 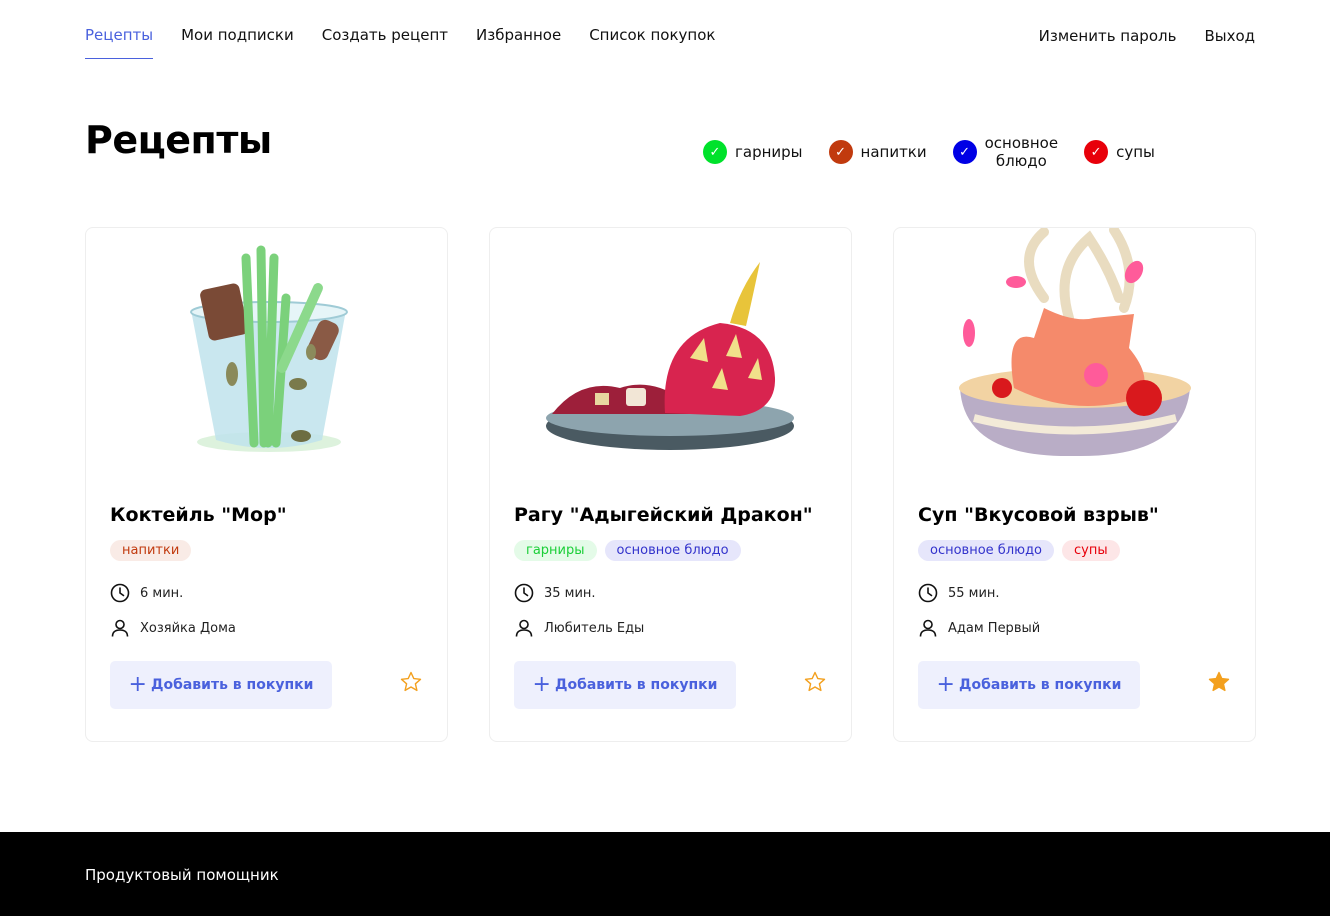 I want to click on filter-soups: ✓ супы, so click(x=1119, y=152).